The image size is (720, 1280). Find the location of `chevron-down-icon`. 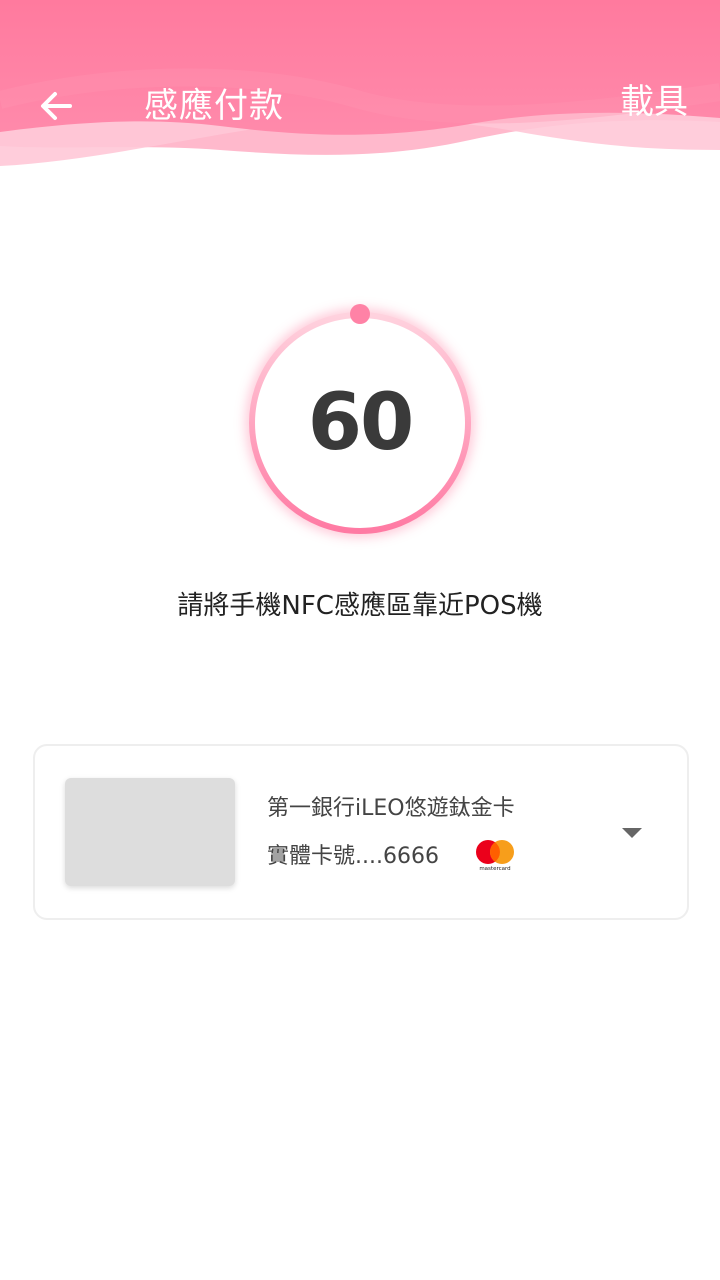

chevron-down-icon is located at coordinates (632, 833).